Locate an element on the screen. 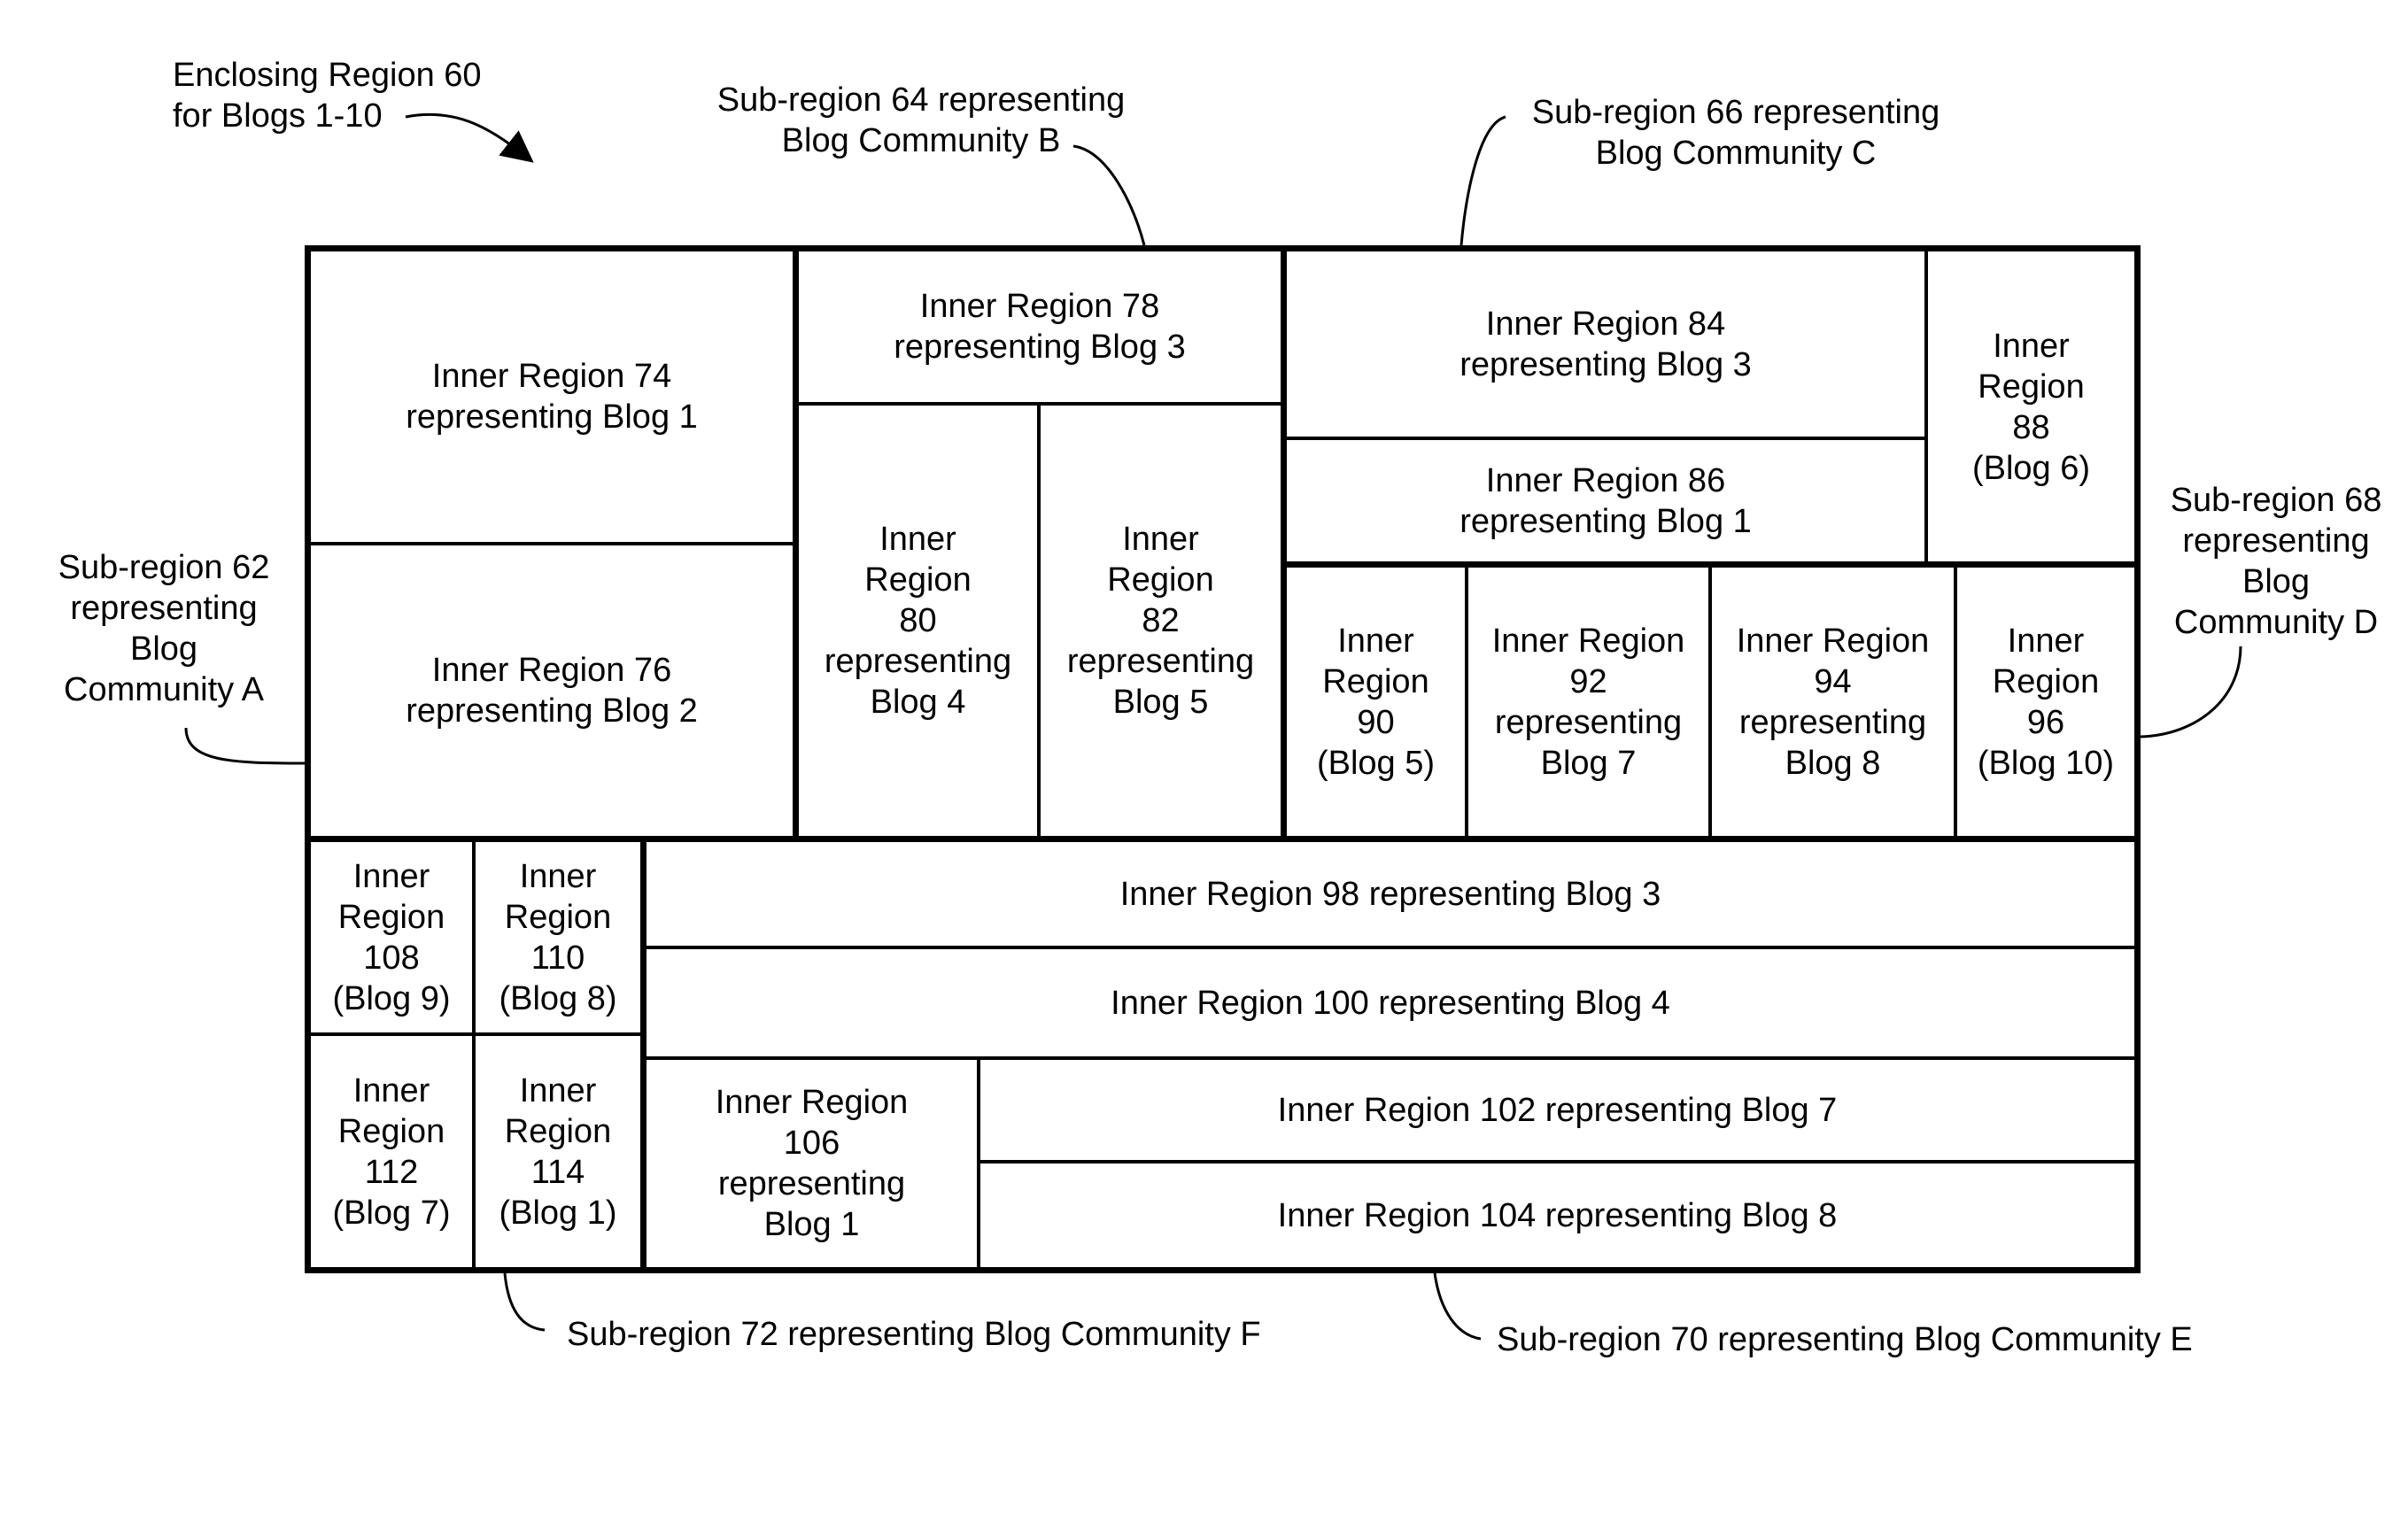 This screenshot has height=1523, width=2408. divider-top-bottom is located at coordinates (1223, 839).